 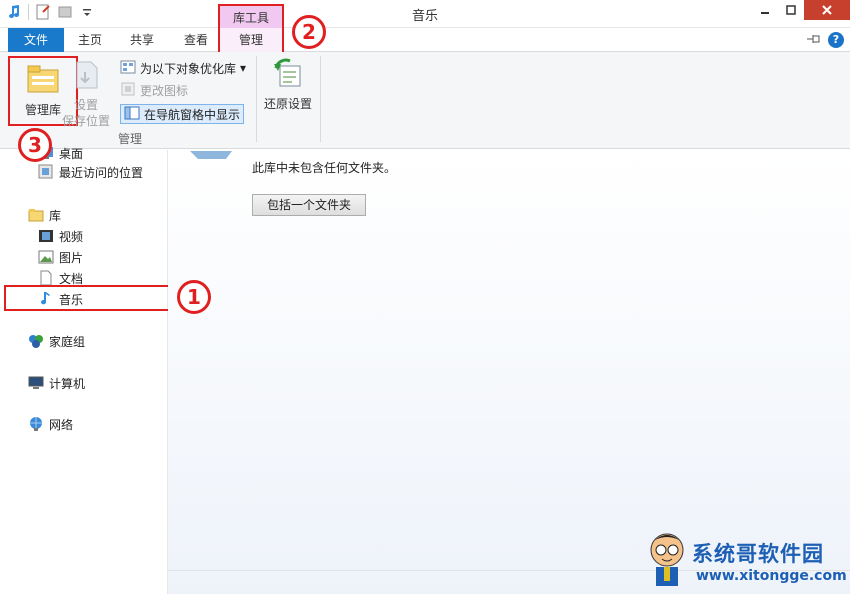 What do you see at coordinates (425, 43) in the screenshot?
I see `ribbon-tabs: 文件 主页 共享 查看 管理 ?` at bounding box center [425, 43].